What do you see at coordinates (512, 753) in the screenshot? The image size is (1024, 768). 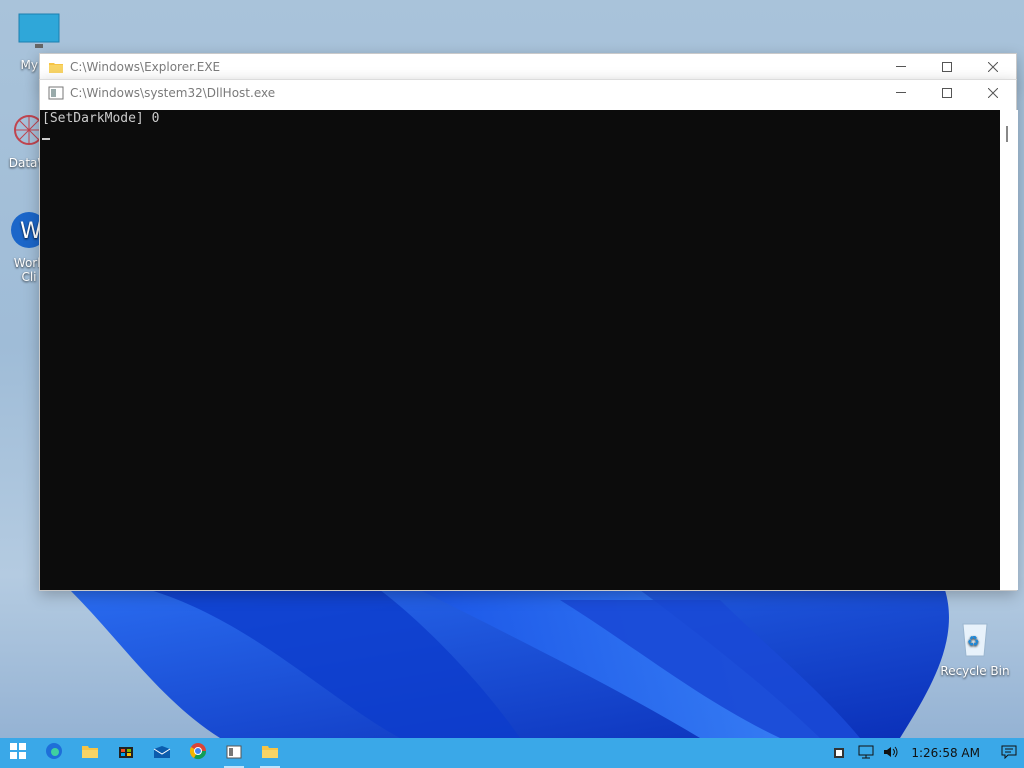 I see `taskbar: 1:26:58 AM` at bounding box center [512, 753].